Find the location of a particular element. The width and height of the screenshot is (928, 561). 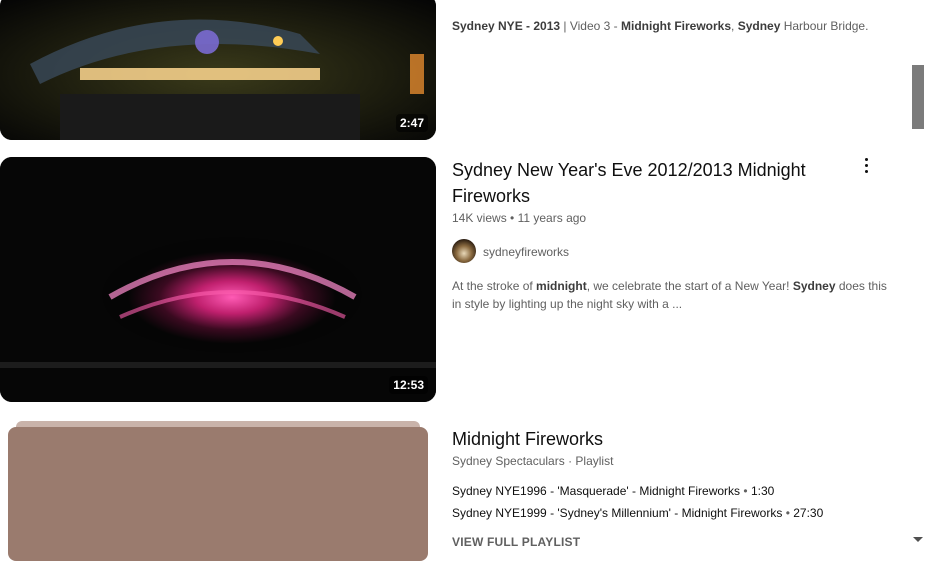

desc-segment: Sydney NYE - 2013 is located at coordinates (506, 26).